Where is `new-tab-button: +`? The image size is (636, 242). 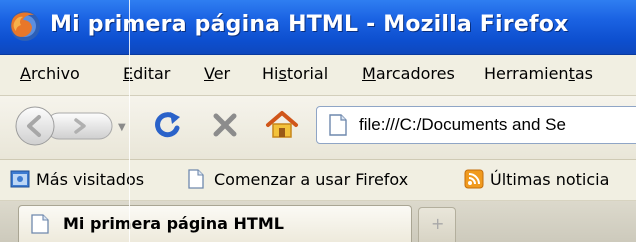
new-tab-button: + is located at coordinates (437, 224).